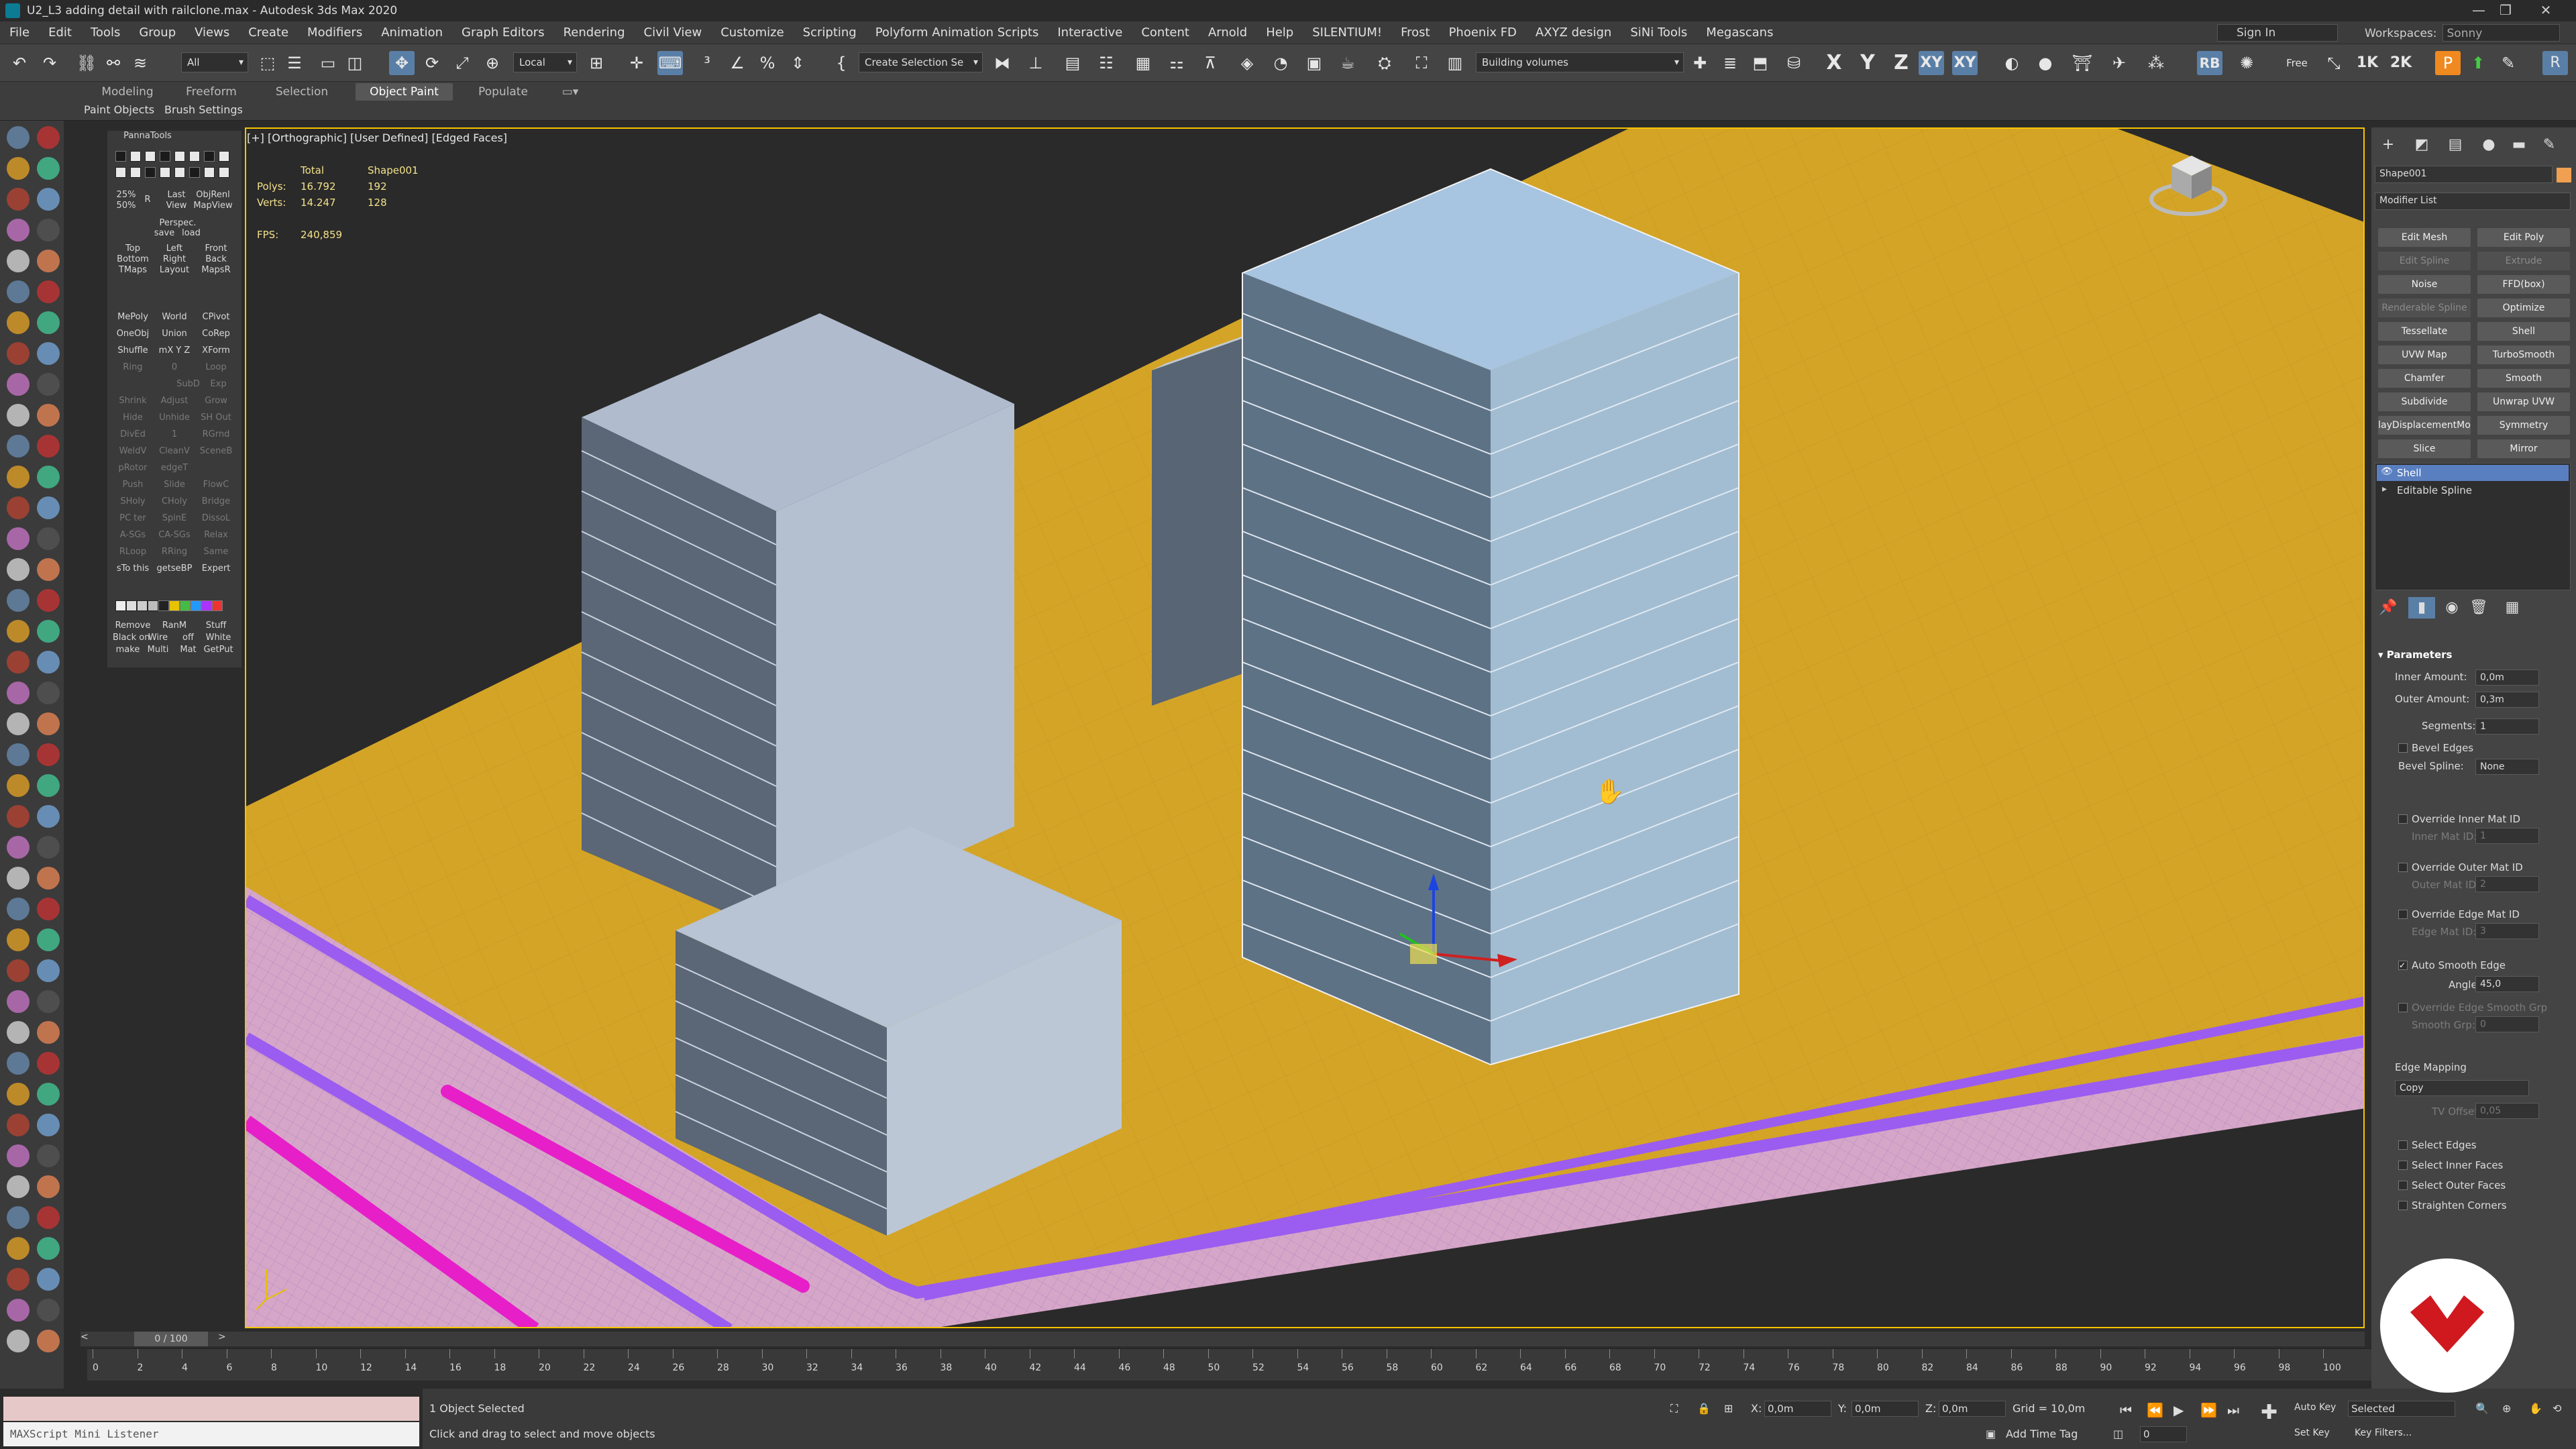 The width and height of the screenshot is (2576, 1449). Describe the element at coordinates (1573, 32) in the screenshot. I see `menu-axyz-design: AXYZ design` at that location.